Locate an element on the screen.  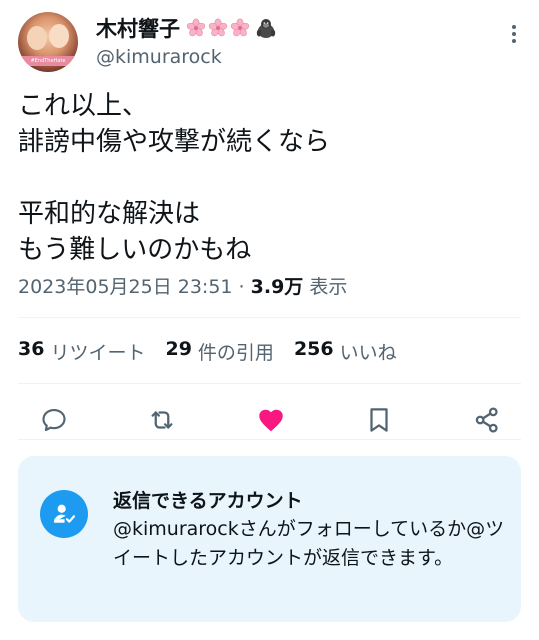
engagement-stats: 36 リツイート 29 件の引用 256 いいね is located at coordinates (207, 351).